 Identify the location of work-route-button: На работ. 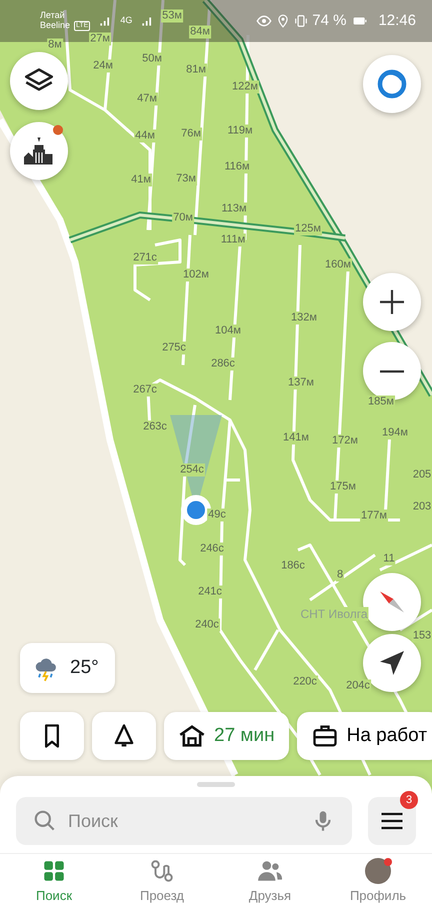
(364, 736).